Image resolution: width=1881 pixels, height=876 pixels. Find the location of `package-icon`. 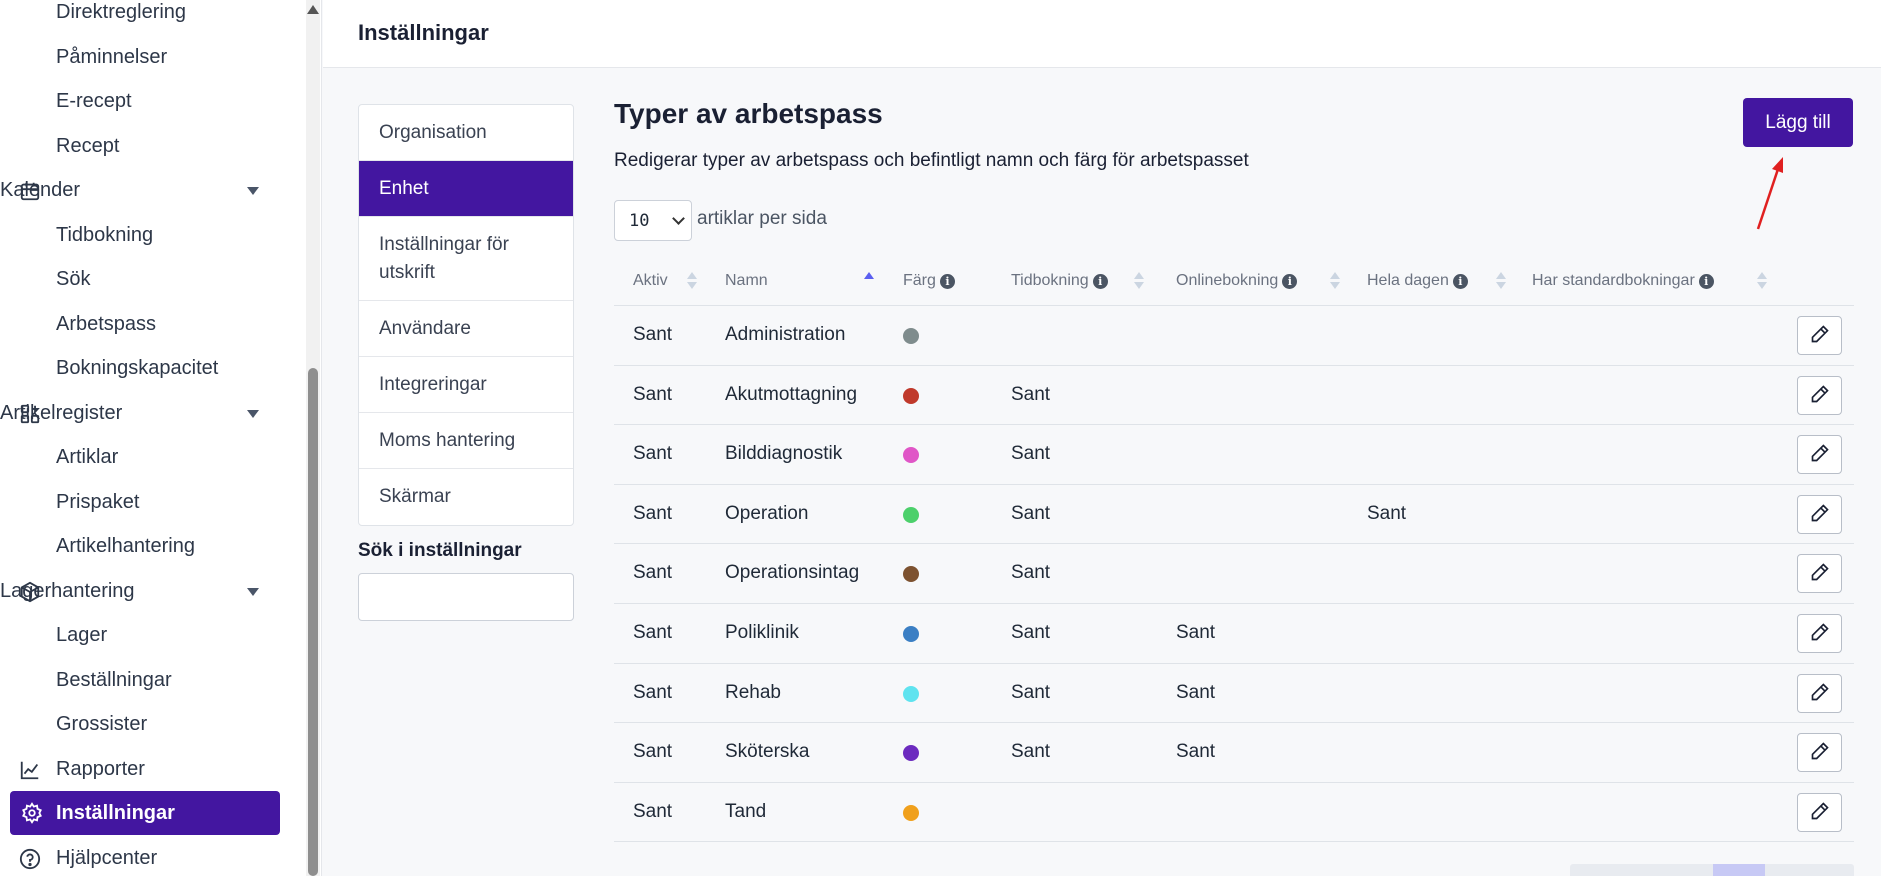

package-icon is located at coordinates (30, 592).